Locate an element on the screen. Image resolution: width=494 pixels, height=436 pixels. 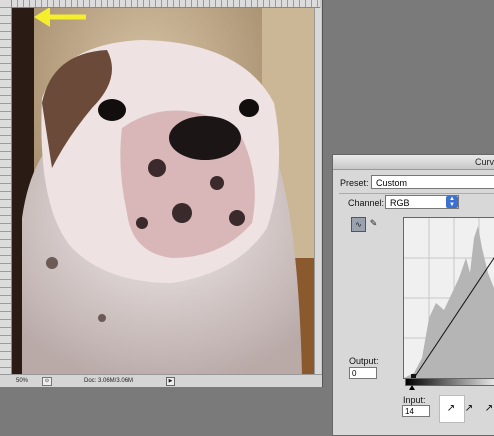
dialog-titlebar: Curv is located at coordinates (413, 162).